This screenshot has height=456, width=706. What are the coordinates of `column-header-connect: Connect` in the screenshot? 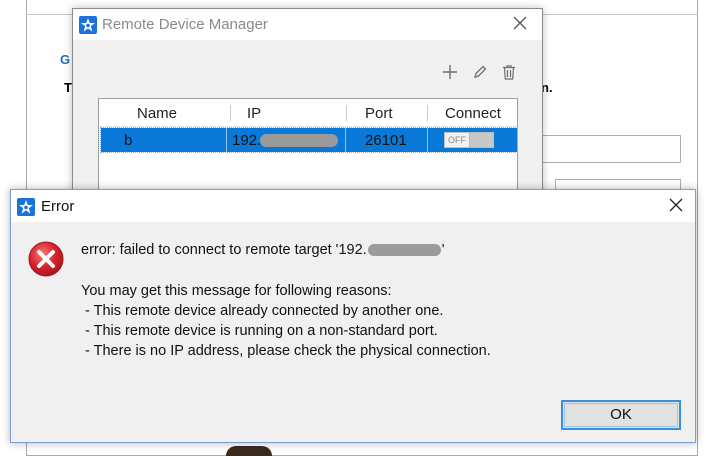 It's located at (473, 113).